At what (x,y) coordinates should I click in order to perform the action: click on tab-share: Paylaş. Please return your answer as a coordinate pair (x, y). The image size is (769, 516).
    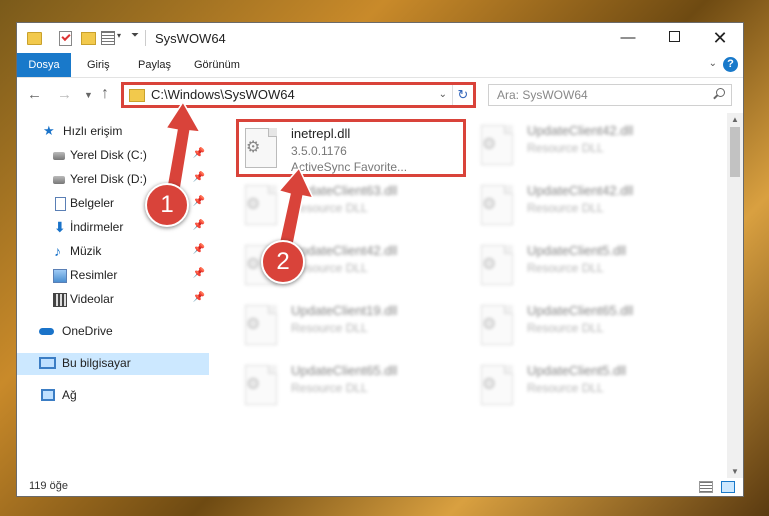
    Looking at the image, I should click on (154, 65).